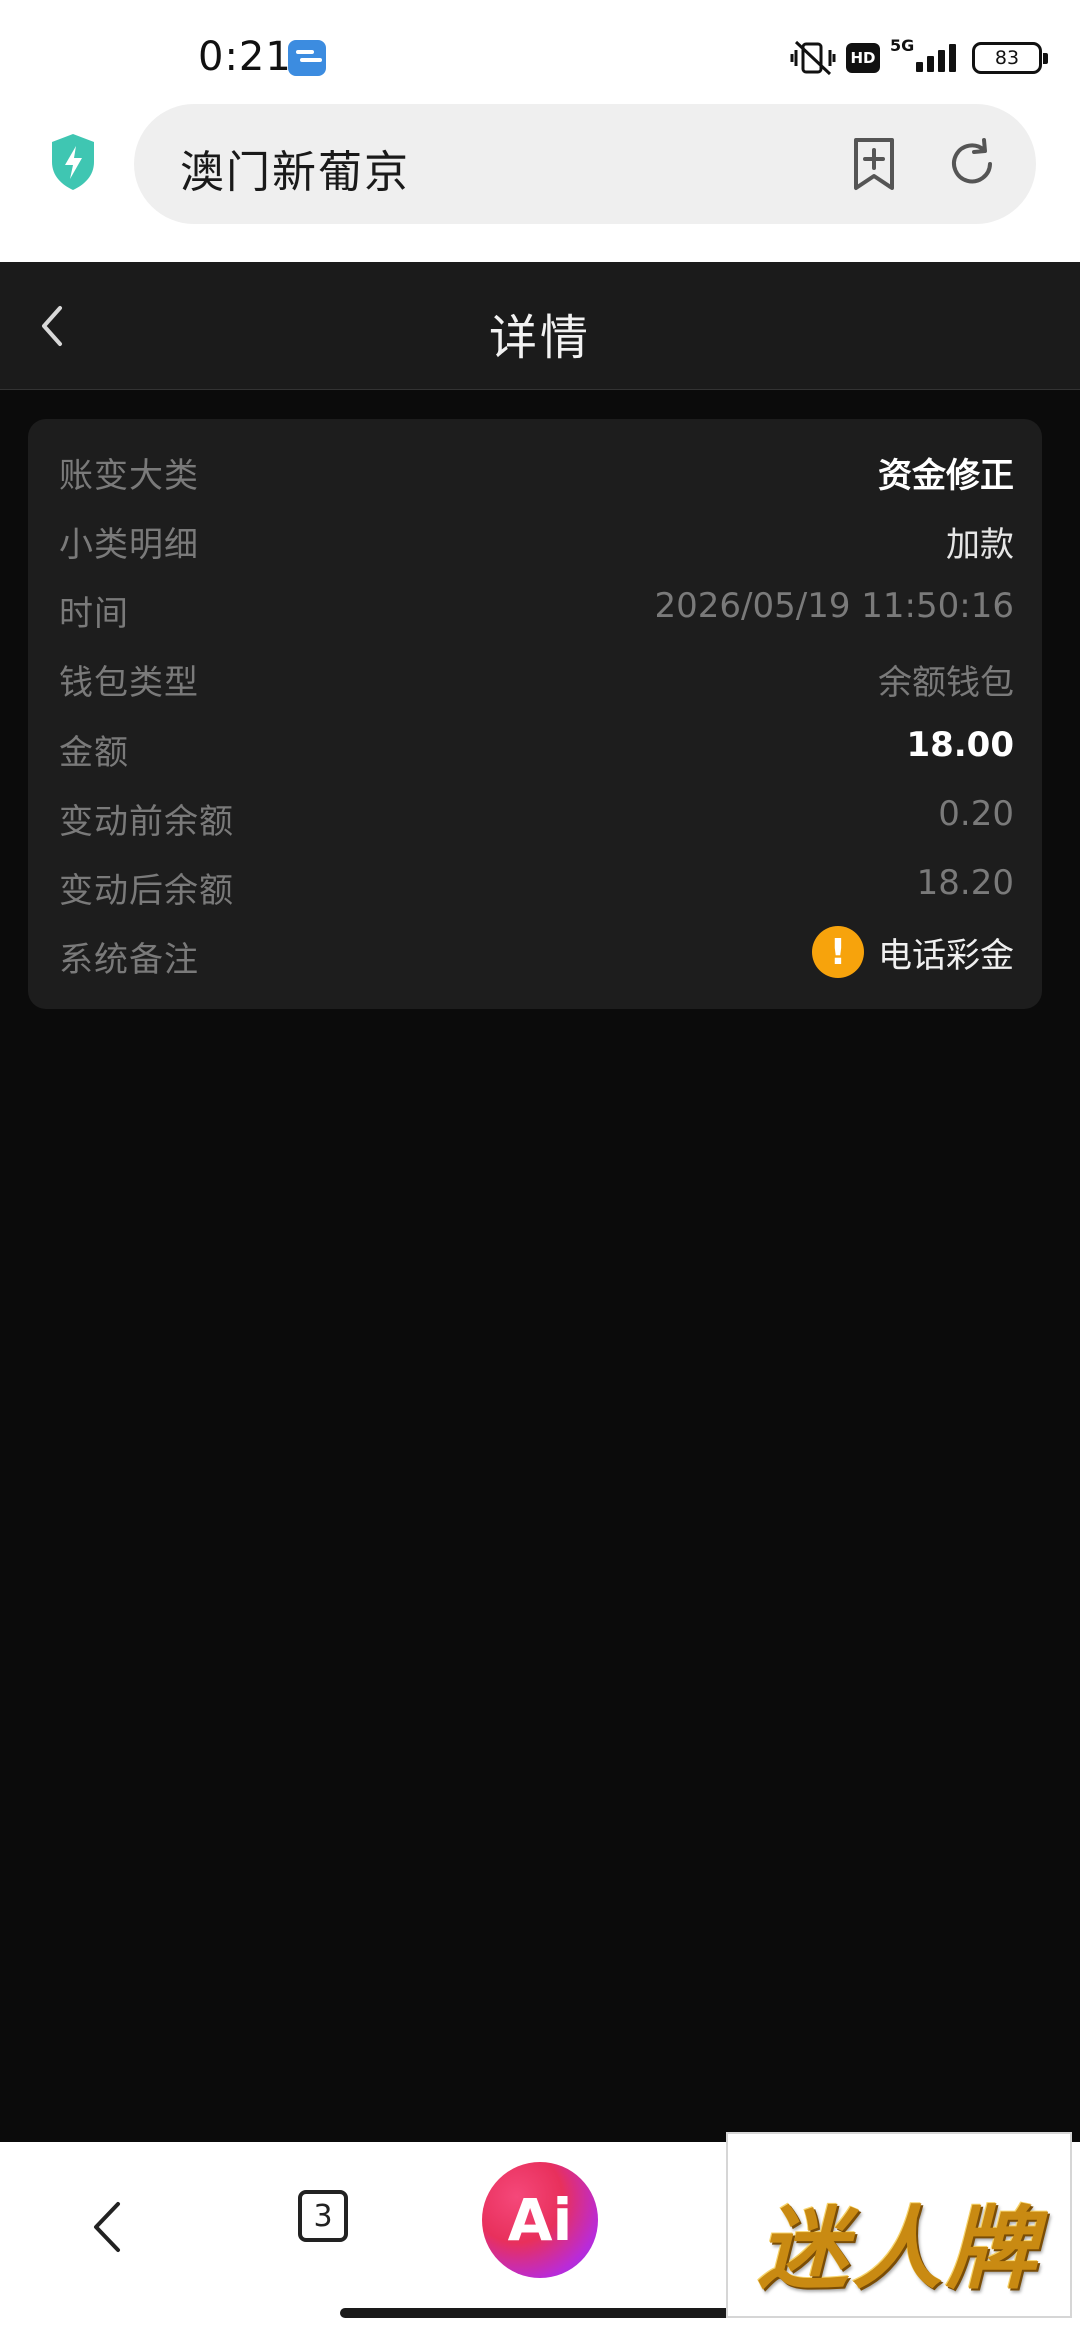  What do you see at coordinates (245, 57) in the screenshot?
I see `status-time: 0:21` at bounding box center [245, 57].